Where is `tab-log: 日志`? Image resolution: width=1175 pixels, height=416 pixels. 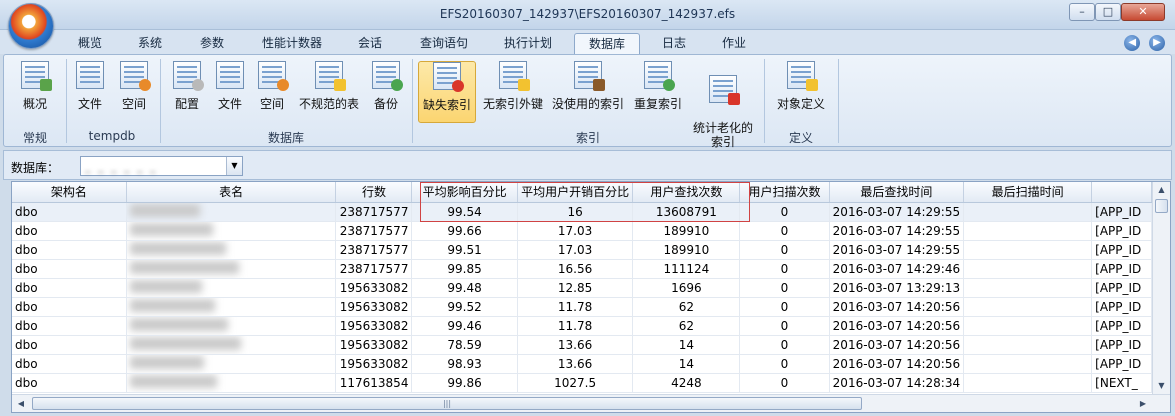
tab-log: 日志 is located at coordinates (674, 43).